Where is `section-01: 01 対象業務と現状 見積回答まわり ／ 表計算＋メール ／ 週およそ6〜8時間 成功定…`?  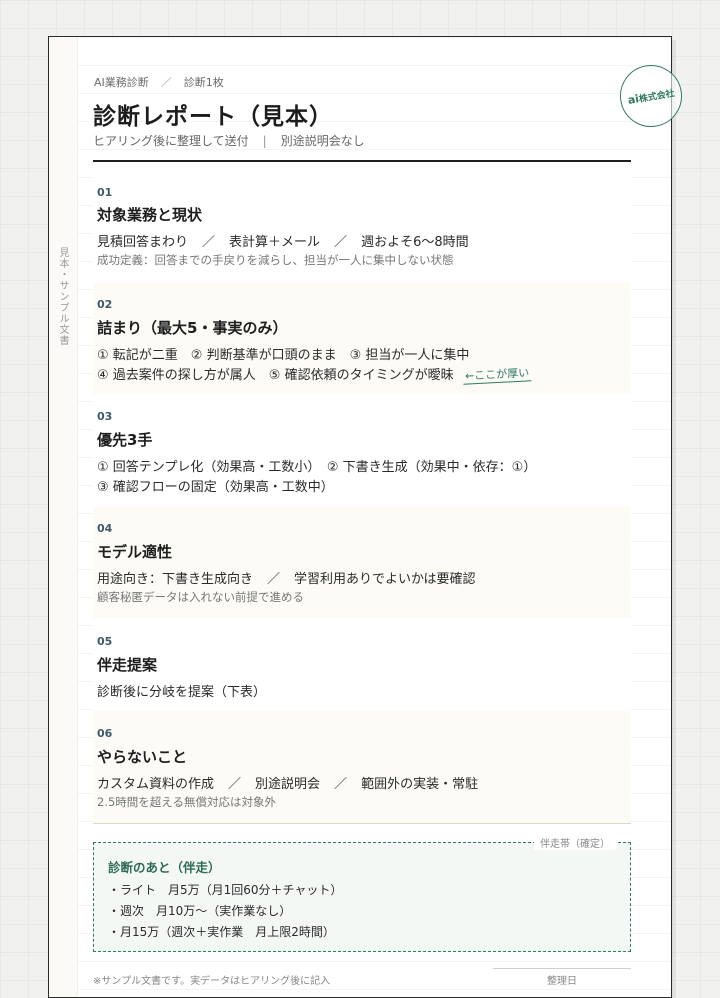 section-01: 01 対象業務と現状 見積回答まわり ／ 表計算＋メール ／ 週およそ6〜8時間 成功定… is located at coordinates (362, 228).